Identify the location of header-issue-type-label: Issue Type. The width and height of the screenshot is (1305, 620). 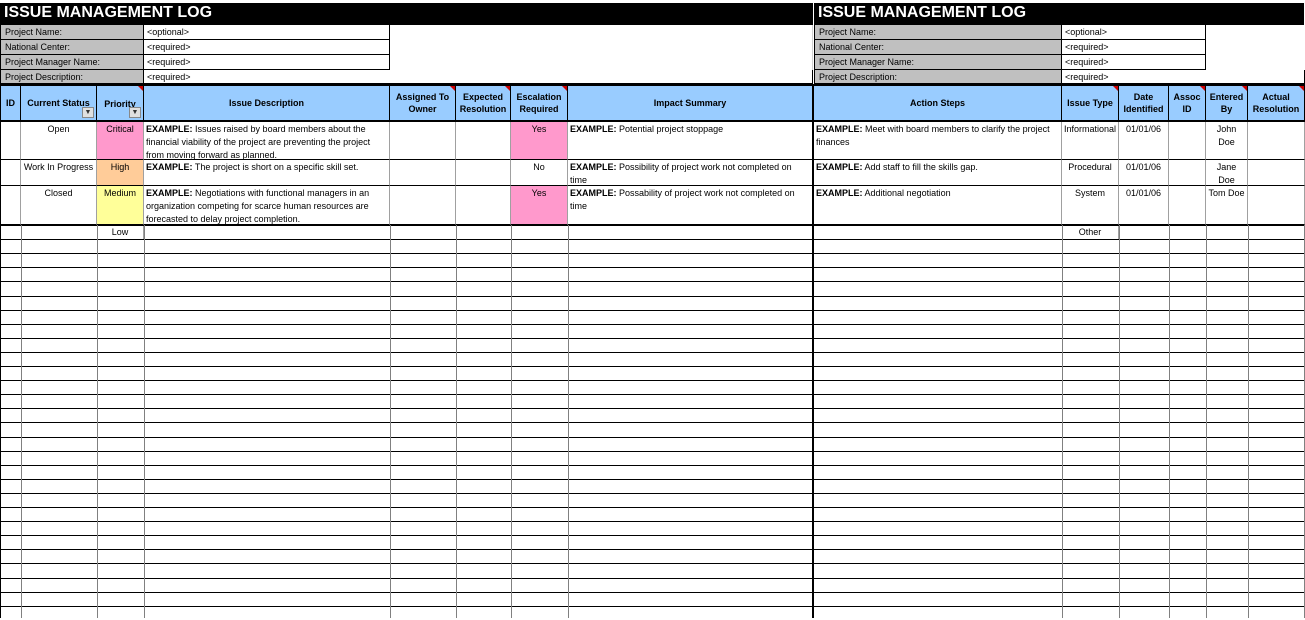
(1090, 103).